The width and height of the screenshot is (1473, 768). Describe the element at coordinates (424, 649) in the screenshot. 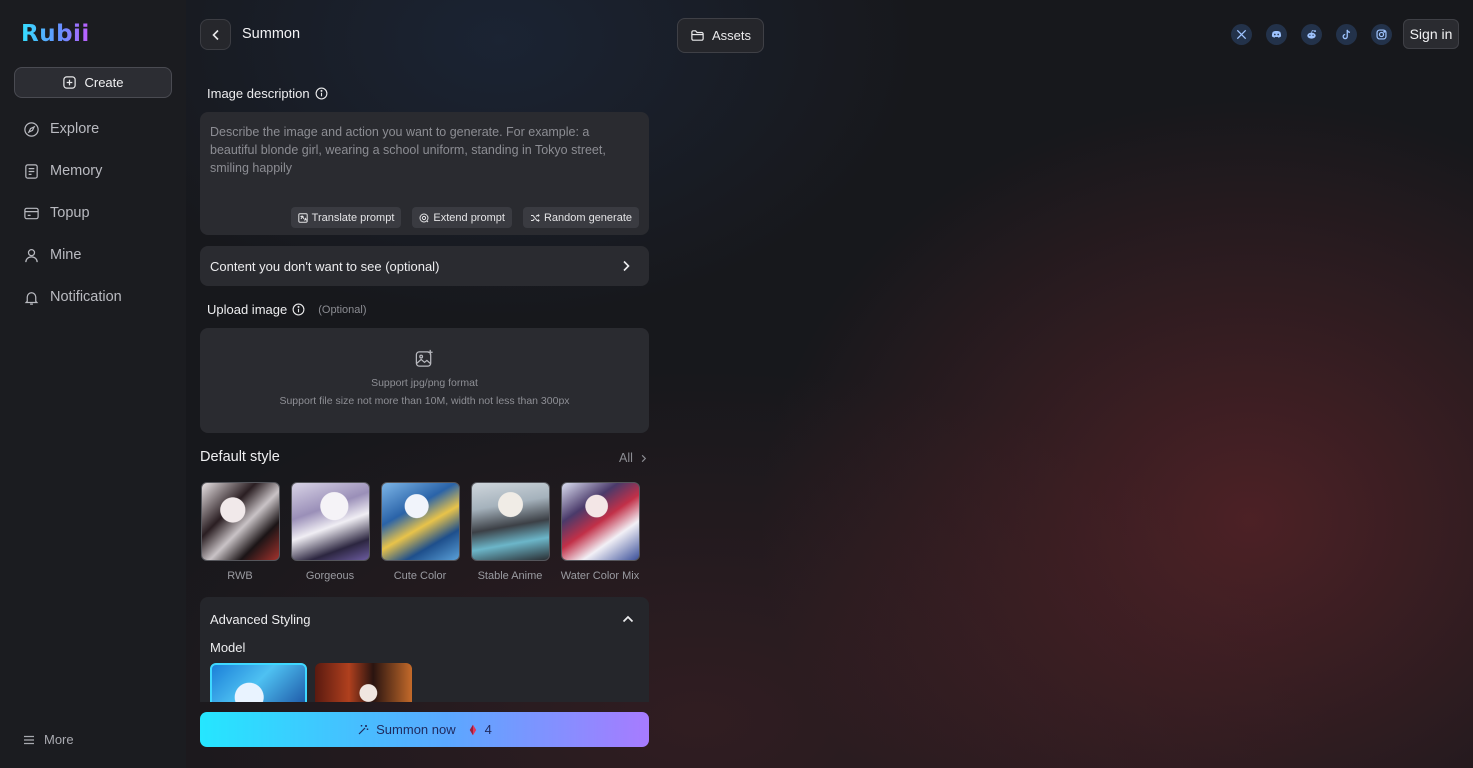

I see `advanced-styling-panel: Advanced Styling Model` at that location.